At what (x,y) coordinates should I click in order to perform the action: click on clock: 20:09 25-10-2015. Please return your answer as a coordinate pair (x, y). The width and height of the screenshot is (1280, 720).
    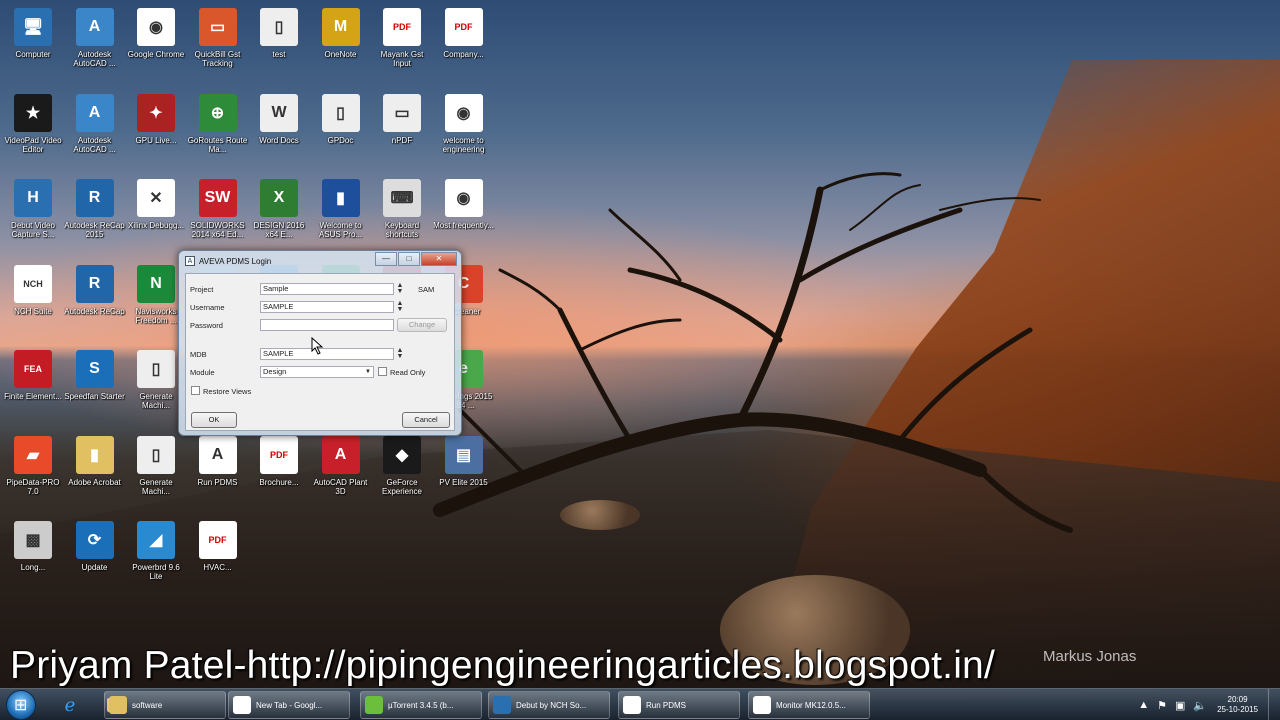
    Looking at the image, I should click on (1237, 705).